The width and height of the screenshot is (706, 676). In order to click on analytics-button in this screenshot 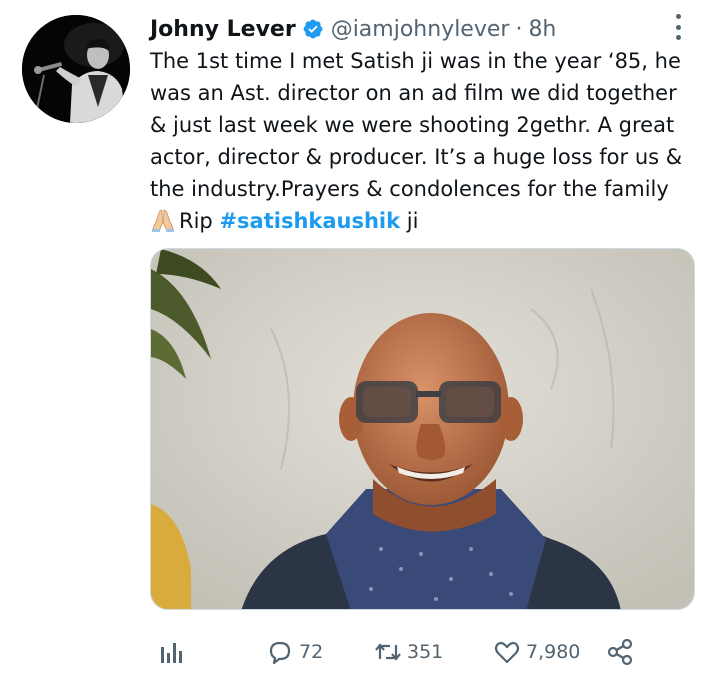, I will do `click(170, 652)`.